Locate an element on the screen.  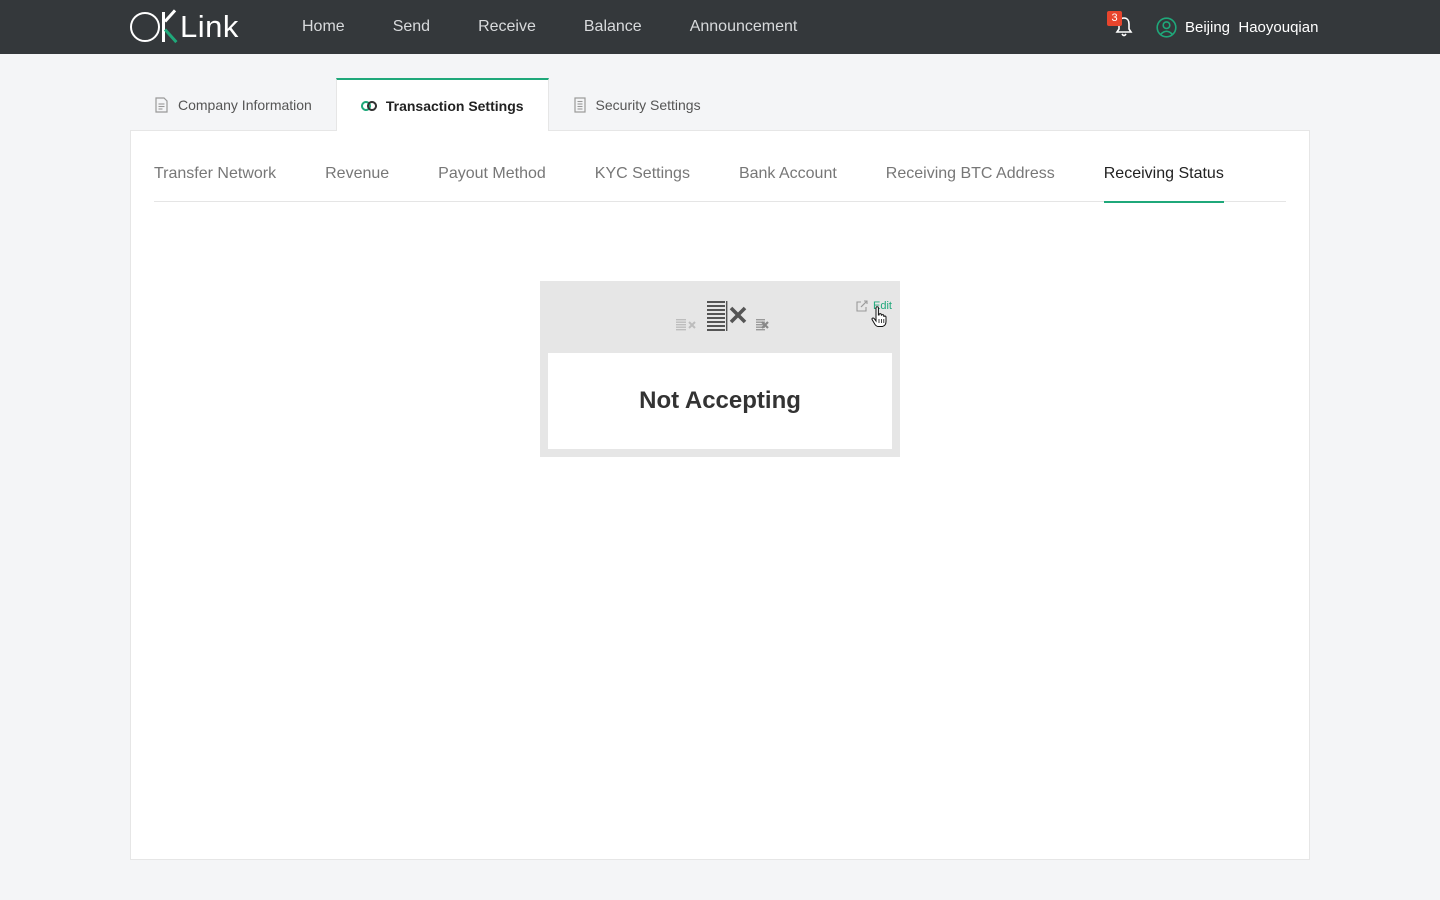
tab-company-information: Company Information is located at coordinates (233, 104).